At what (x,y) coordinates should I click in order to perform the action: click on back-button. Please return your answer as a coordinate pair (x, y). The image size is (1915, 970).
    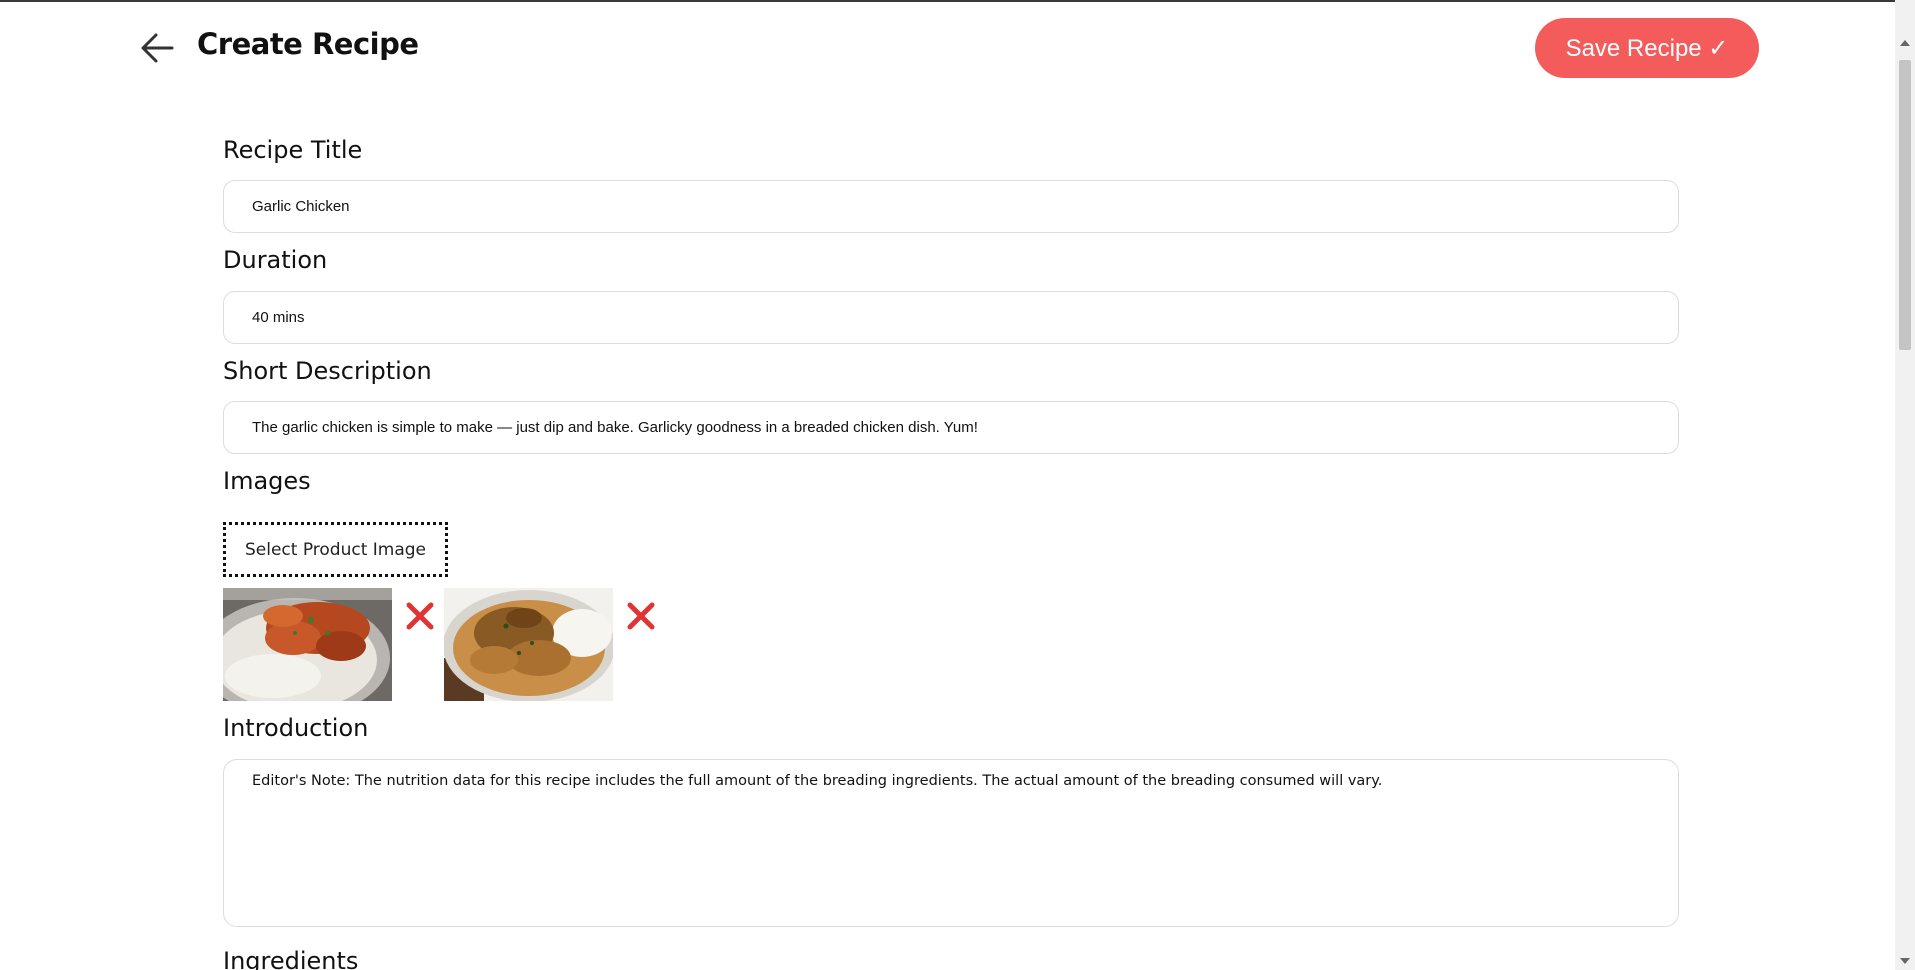
    Looking at the image, I should click on (158, 48).